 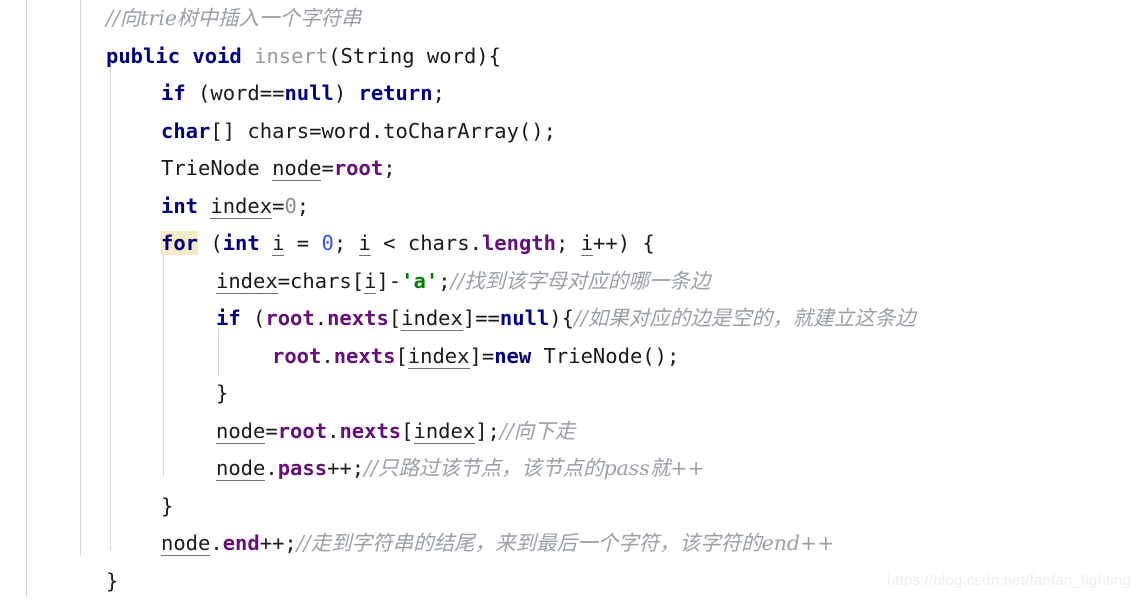 What do you see at coordinates (346, 93) in the screenshot?
I see `code-token: )` at bounding box center [346, 93].